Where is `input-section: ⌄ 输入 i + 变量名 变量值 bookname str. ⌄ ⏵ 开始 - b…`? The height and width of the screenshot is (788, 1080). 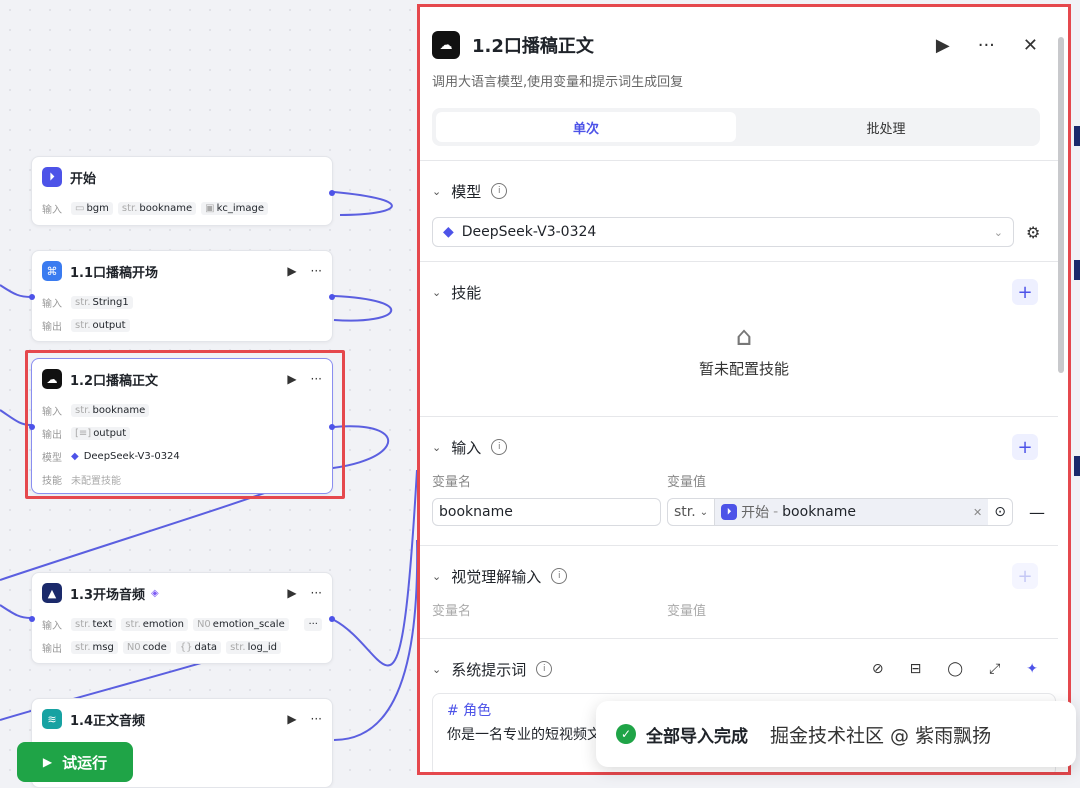
input-section: ⌄ 输入 i + 变量名 变量值 bookname str. ⌄ ⏵ 开始 - b… is located at coordinates (744, 489).